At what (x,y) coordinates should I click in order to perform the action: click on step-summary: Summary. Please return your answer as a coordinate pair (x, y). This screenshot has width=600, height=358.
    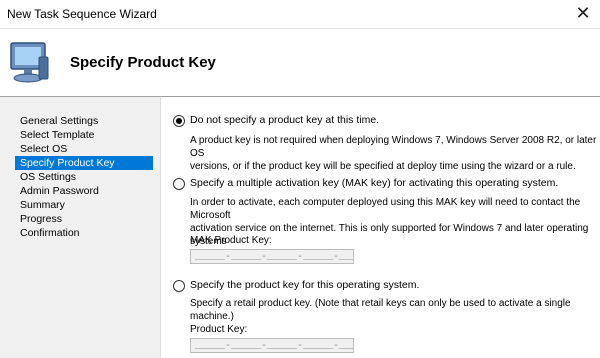
    Looking at the image, I should click on (84, 205).